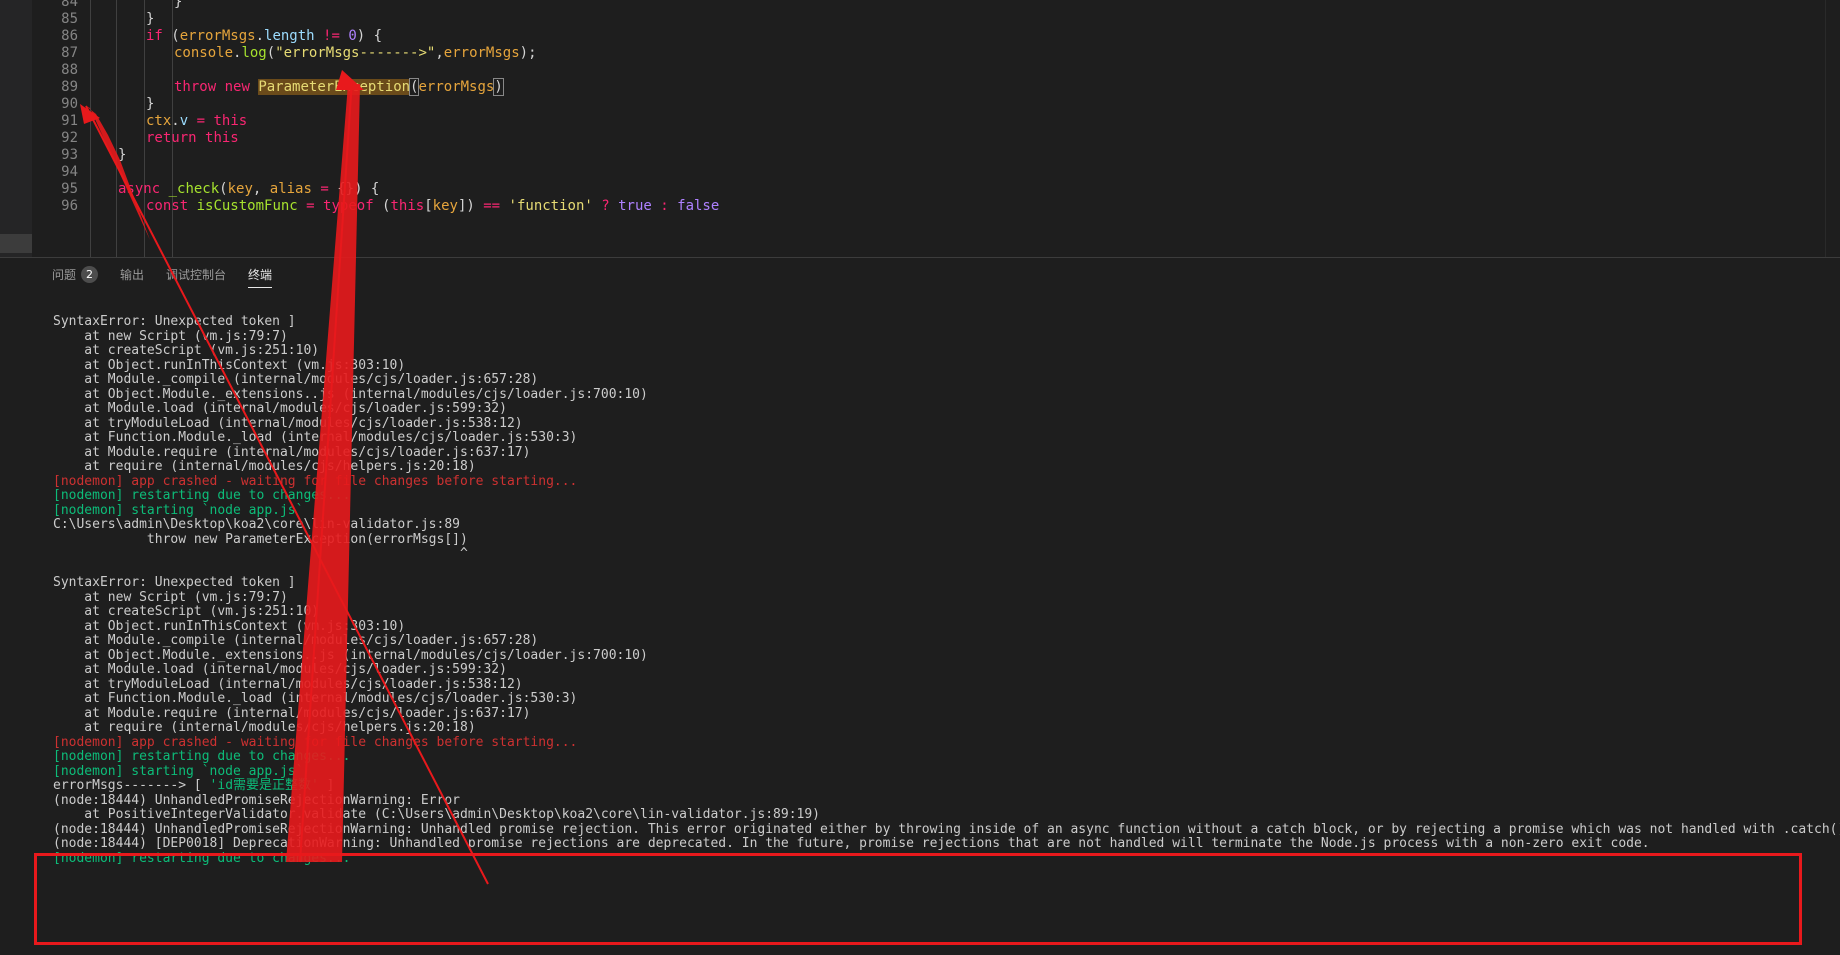 This screenshot has width=1840, height=955. What do you see at coordinates (428, 206) in the screenshot?
I see `code-token: [` at bounding box center [428, 206].